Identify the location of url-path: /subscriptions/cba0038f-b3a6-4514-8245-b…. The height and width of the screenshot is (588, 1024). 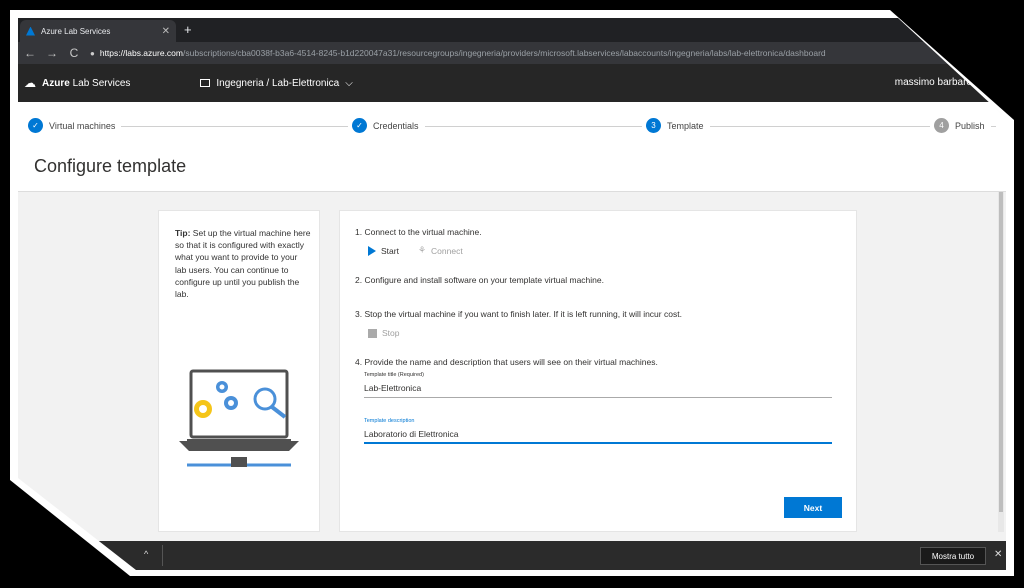
(504, 53).